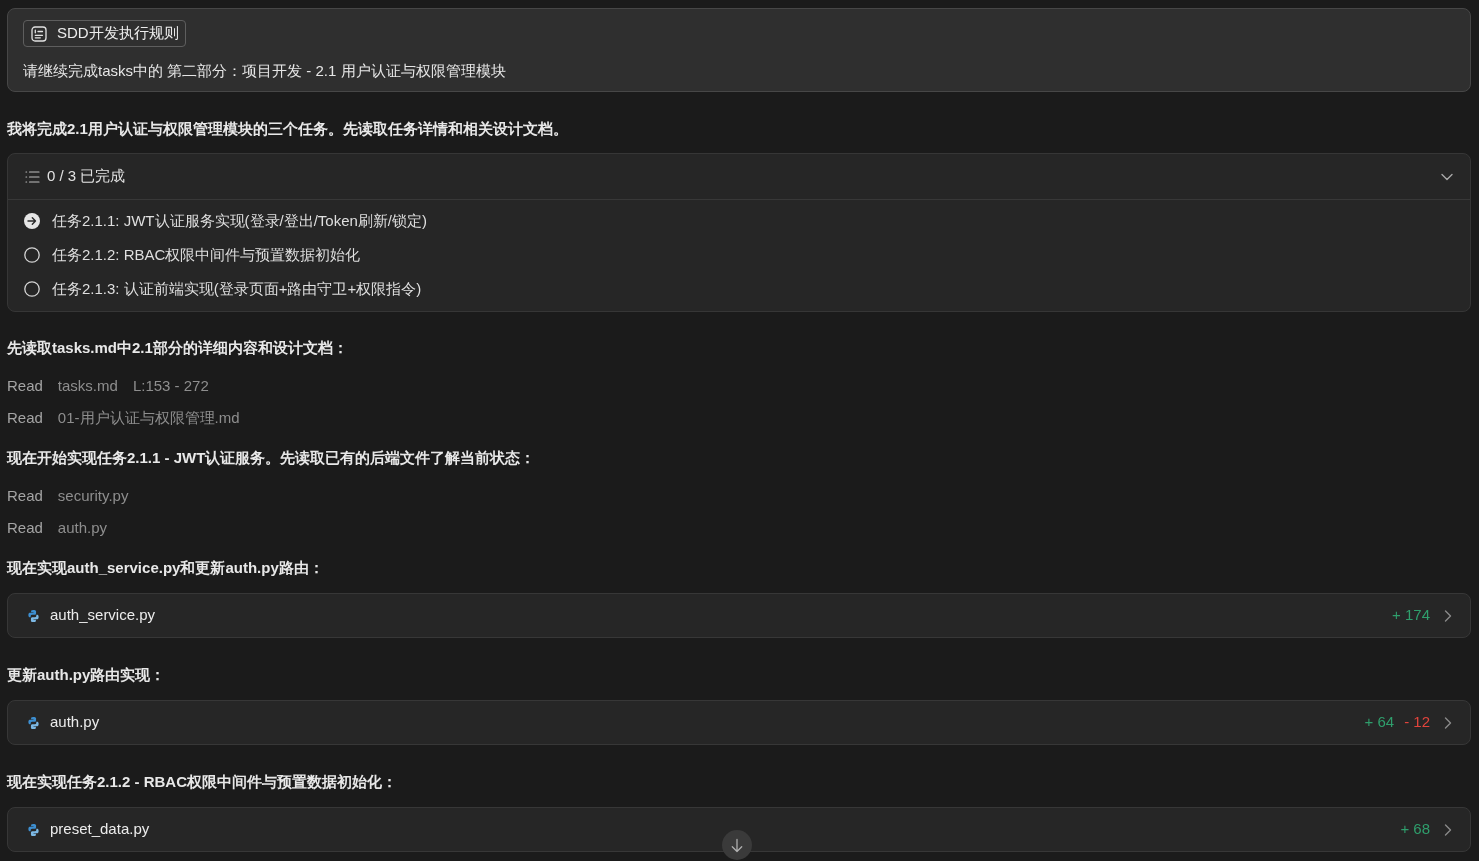  I want to click on task-label: 任务2.1.2: RBAC权限中间件与预置数据初始化, so click(206, 254).